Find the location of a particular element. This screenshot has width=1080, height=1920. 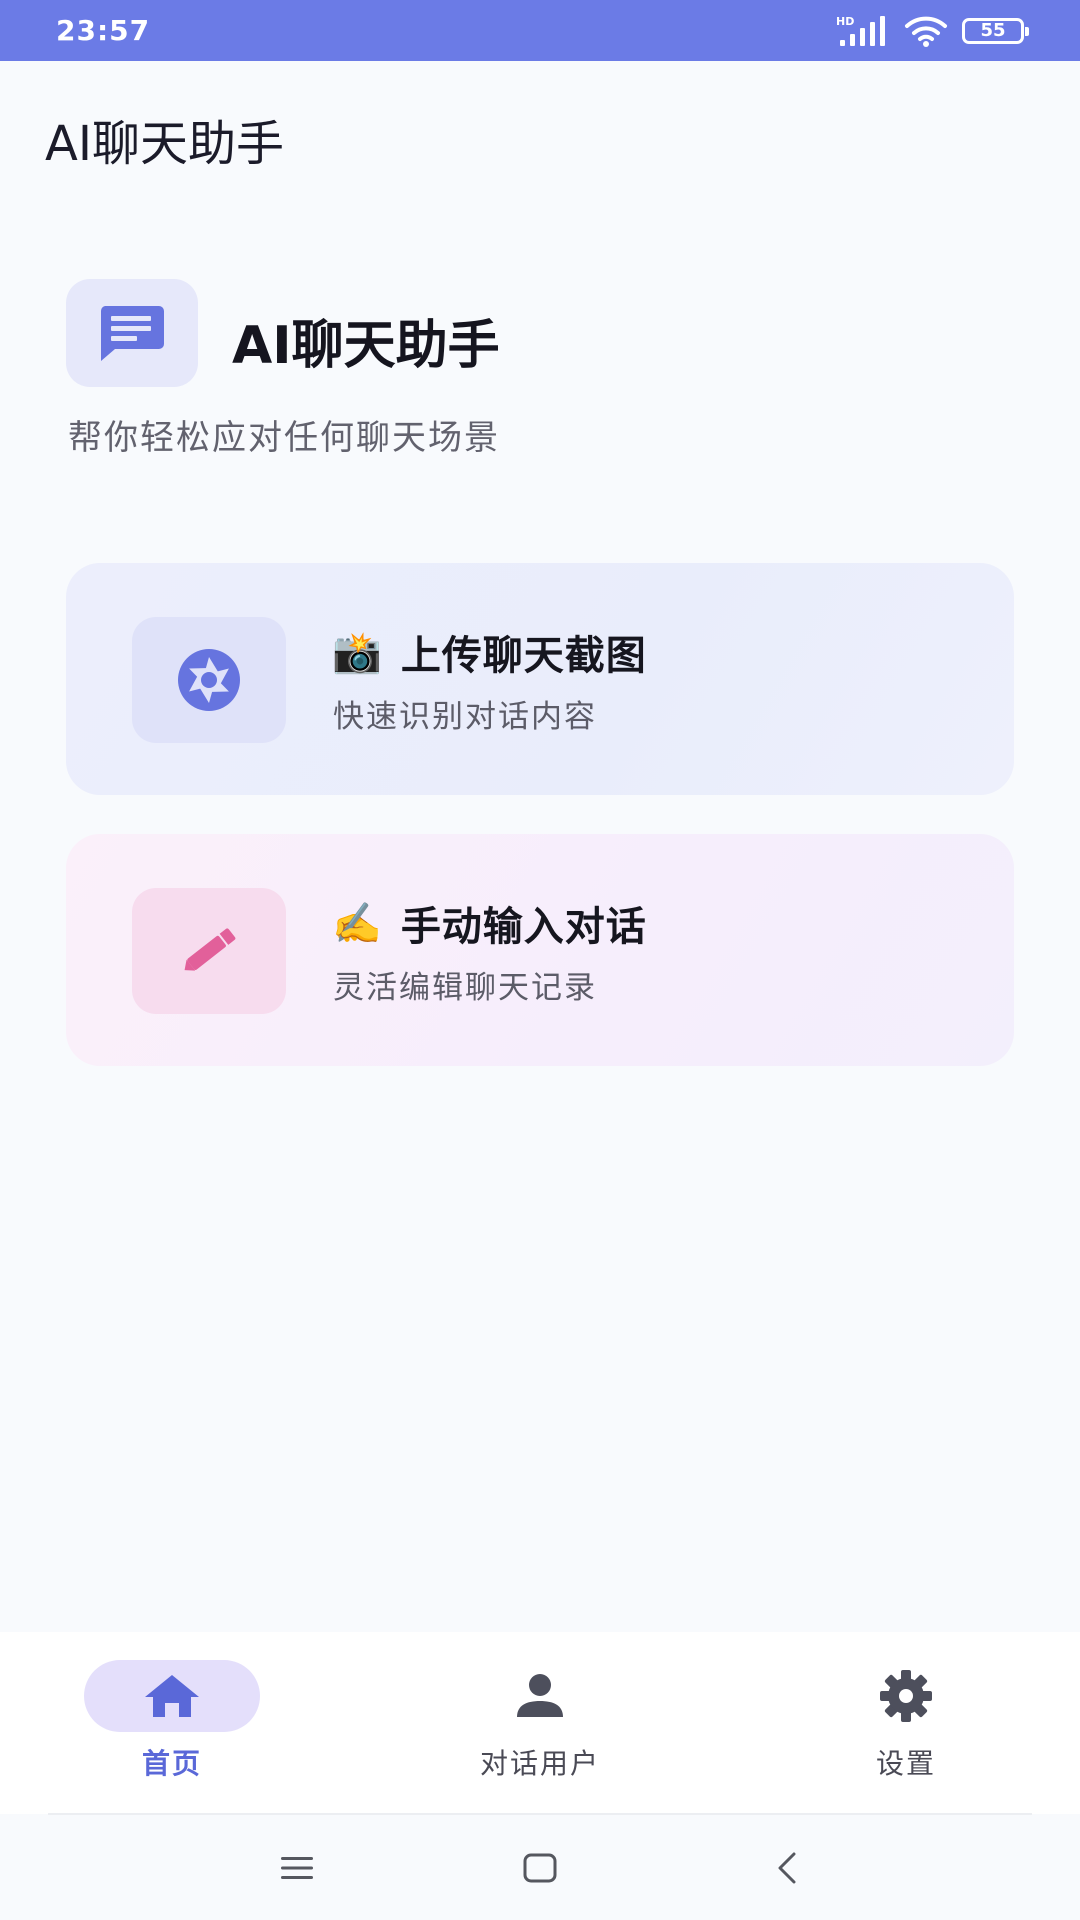

network-label: HD is located at coordinates (845, 21).